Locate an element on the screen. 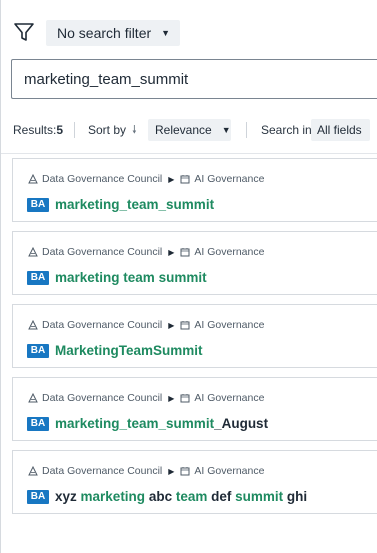 The height and width of the screenshot is (553, 377). search-filter-label: No search filter is located at coordinates (104, 33).